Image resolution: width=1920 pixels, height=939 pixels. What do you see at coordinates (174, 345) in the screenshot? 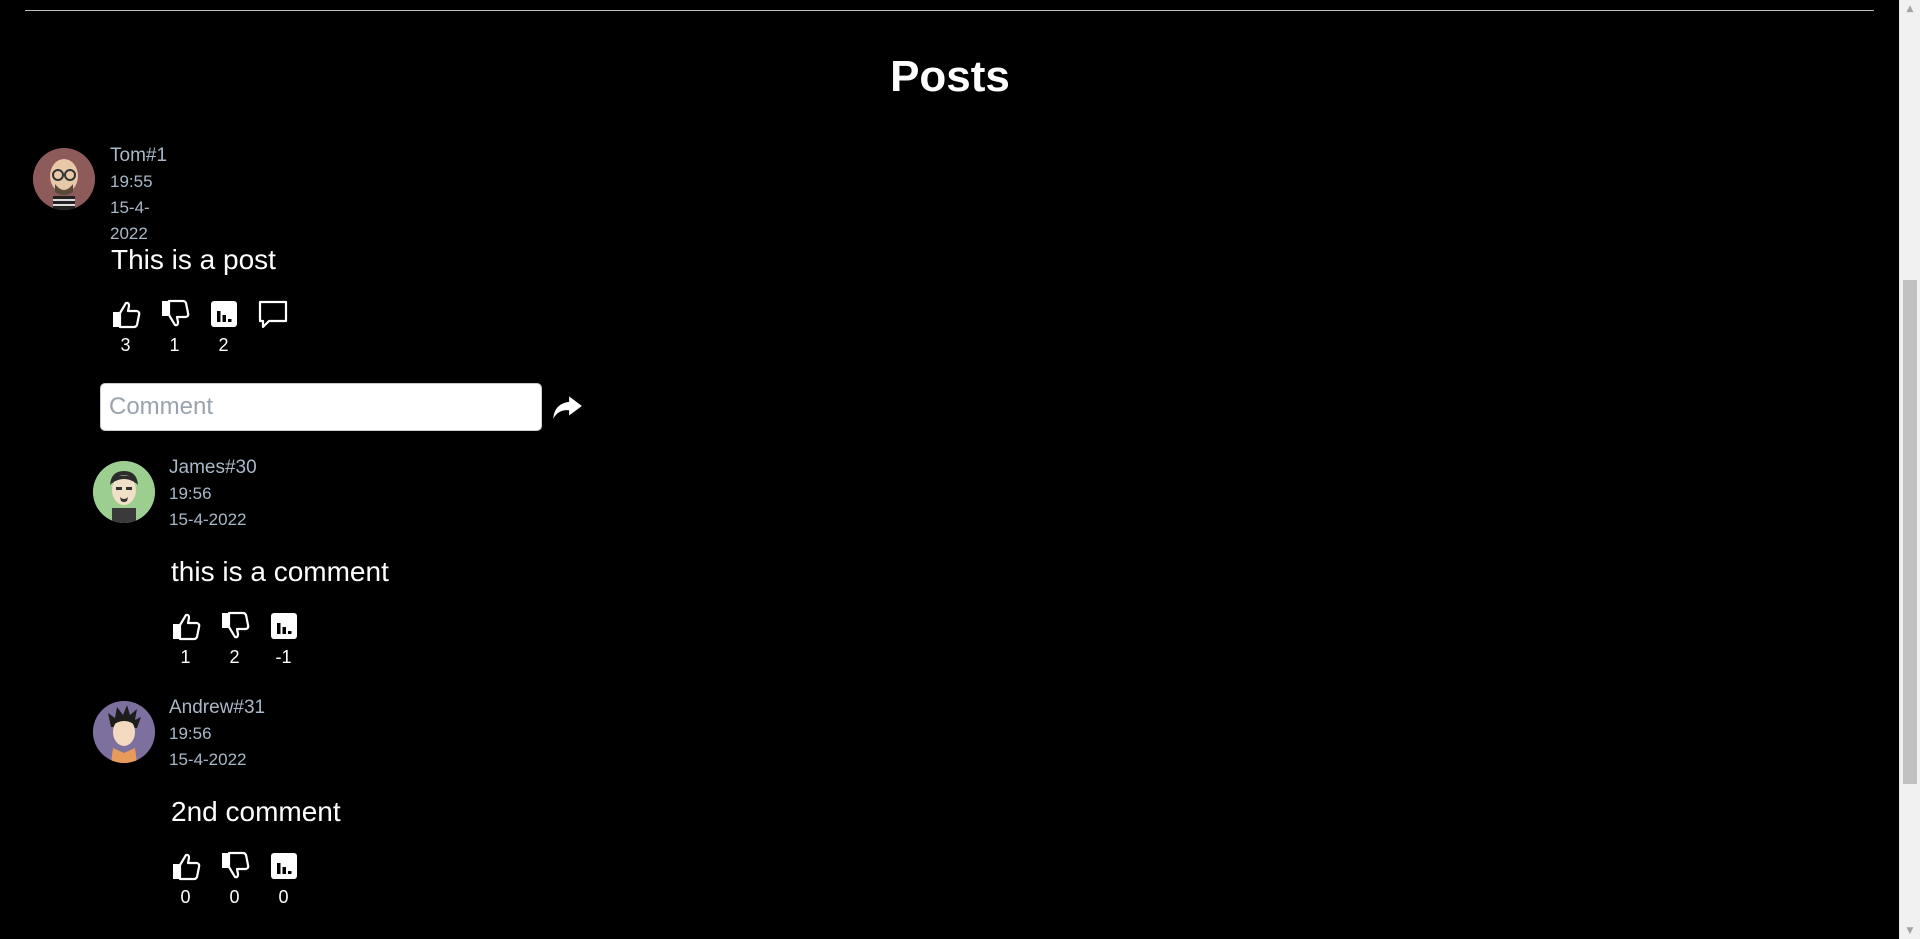
I see `dislike-count: 1` at bounding box center [174, 345].